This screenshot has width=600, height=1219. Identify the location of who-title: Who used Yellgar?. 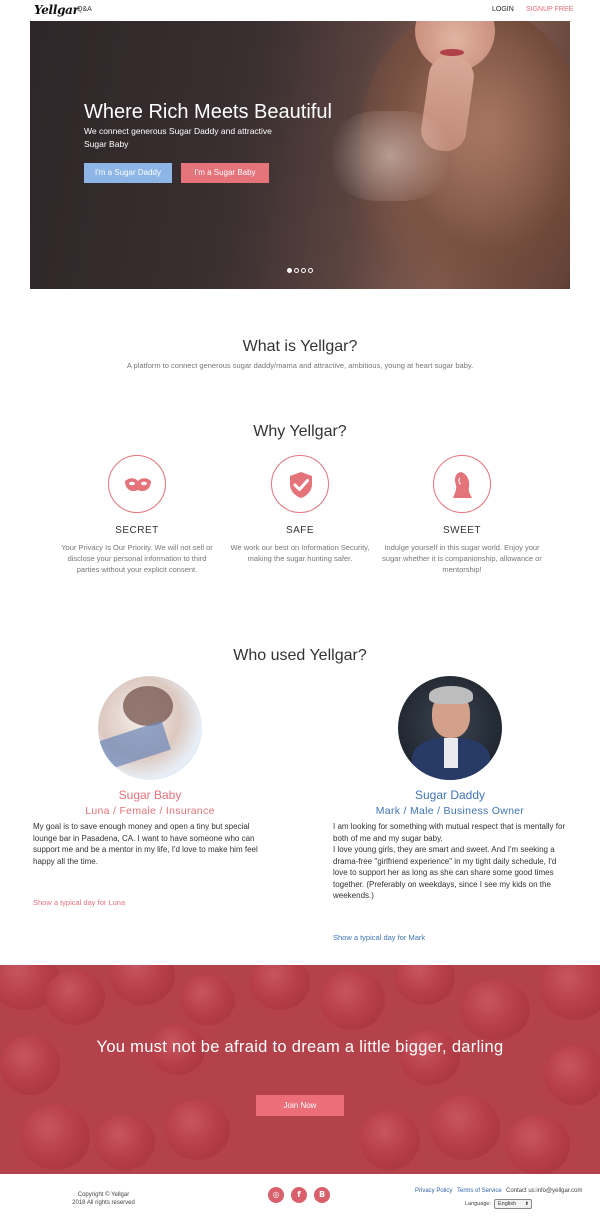
(300, 655).